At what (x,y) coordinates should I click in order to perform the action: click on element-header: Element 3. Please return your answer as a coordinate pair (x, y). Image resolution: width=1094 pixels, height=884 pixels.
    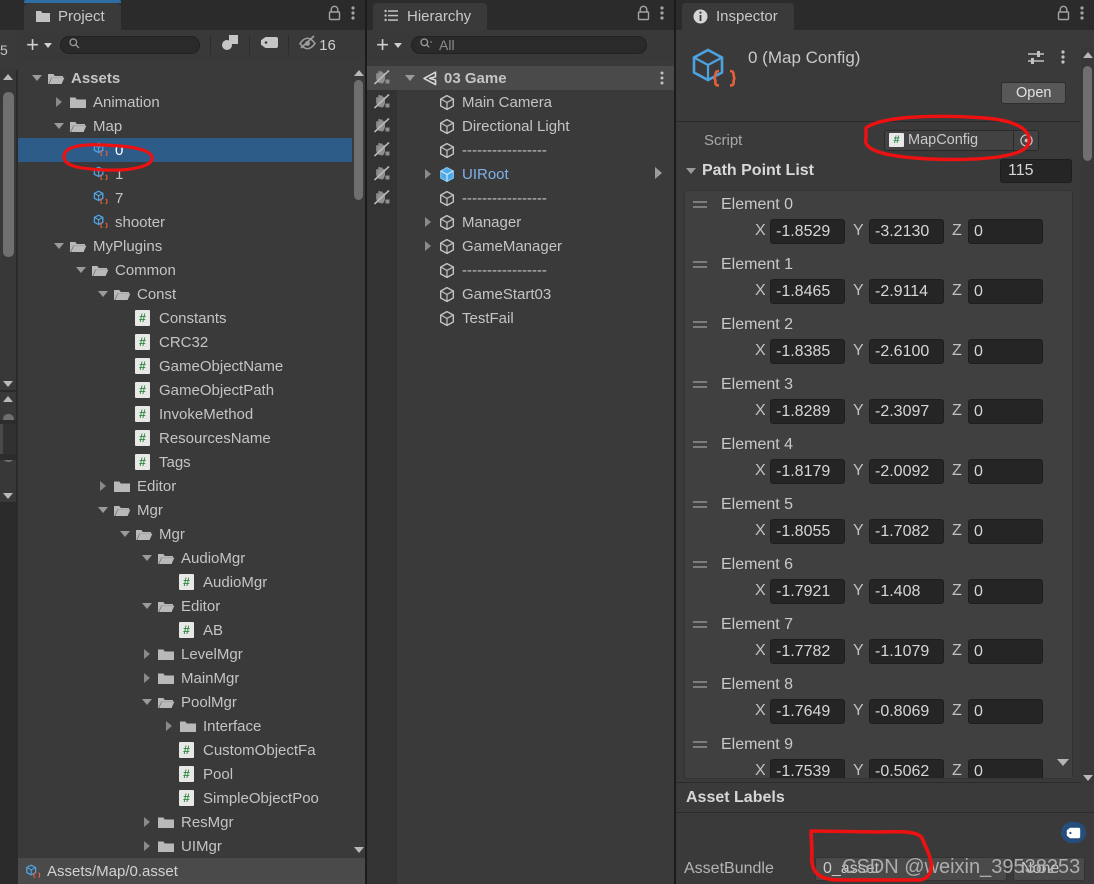
    Looking at the image, I should click on (739, 385).